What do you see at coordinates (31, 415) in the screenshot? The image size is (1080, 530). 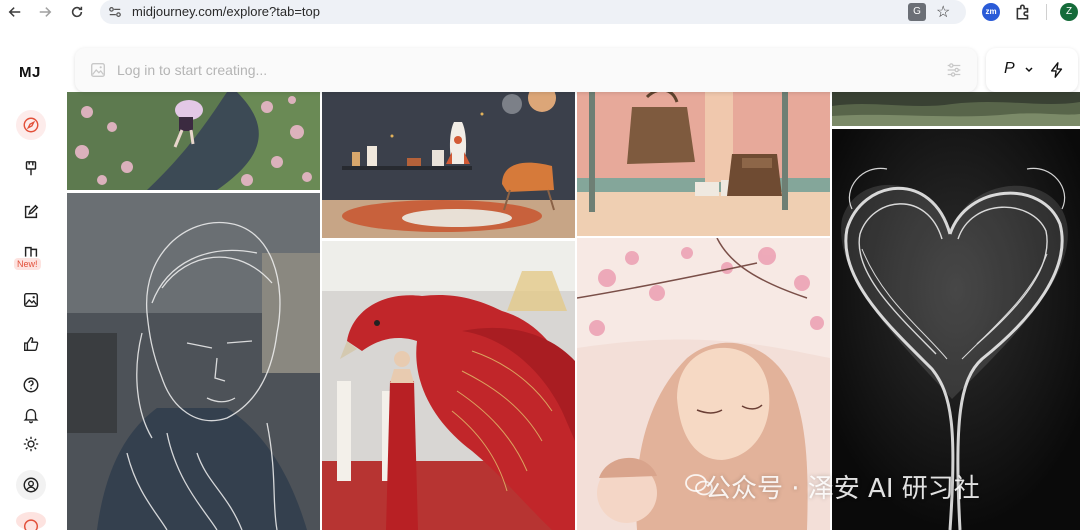 I see `bell-icon` at bounding box center [31, 415].